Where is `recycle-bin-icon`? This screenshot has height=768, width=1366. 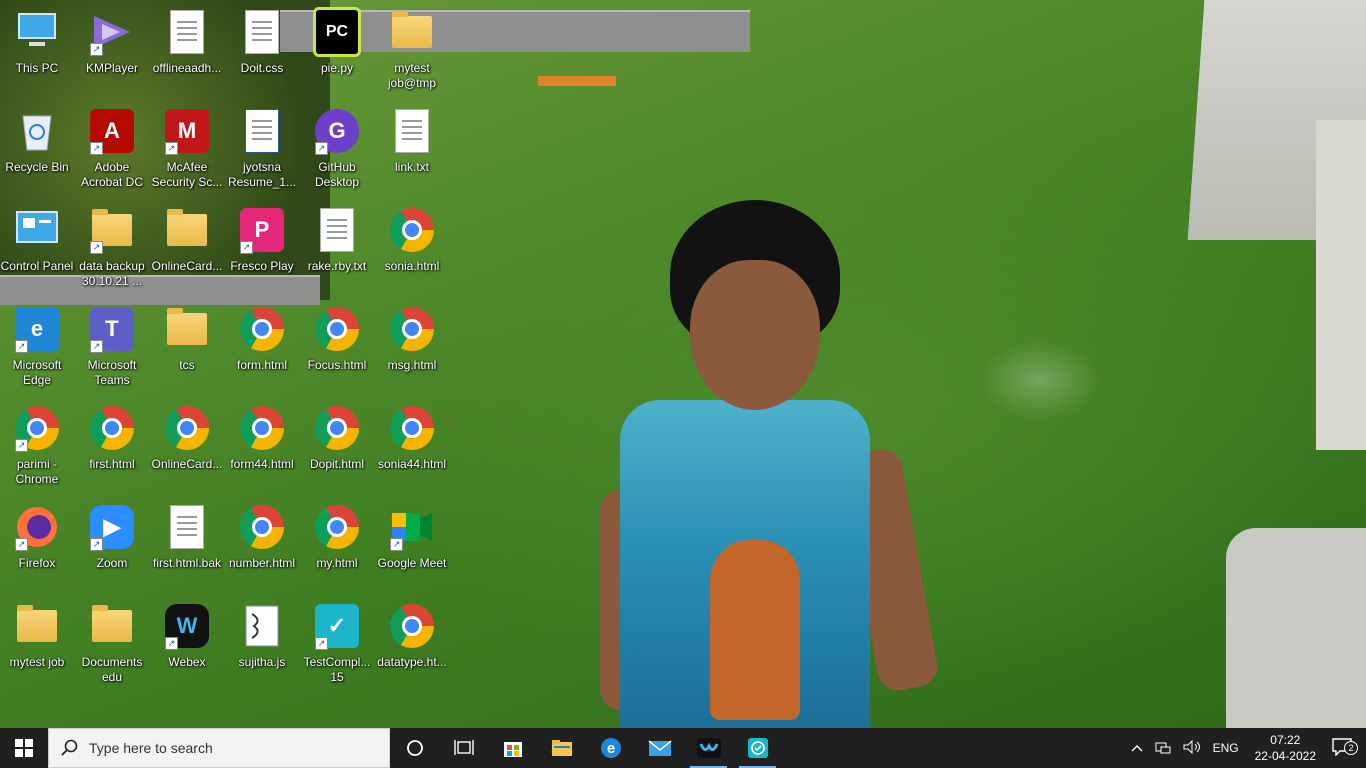 recycle-bin-icon is located at coordinates (37, 133).